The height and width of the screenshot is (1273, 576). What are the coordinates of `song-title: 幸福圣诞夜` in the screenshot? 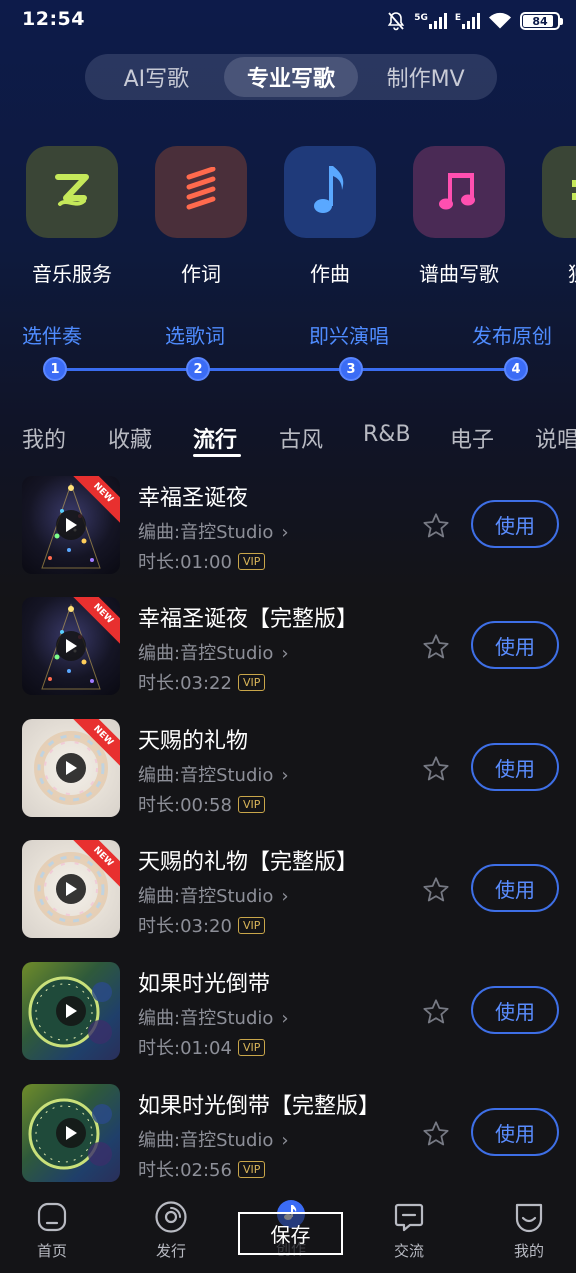 It's located at (193, 498).